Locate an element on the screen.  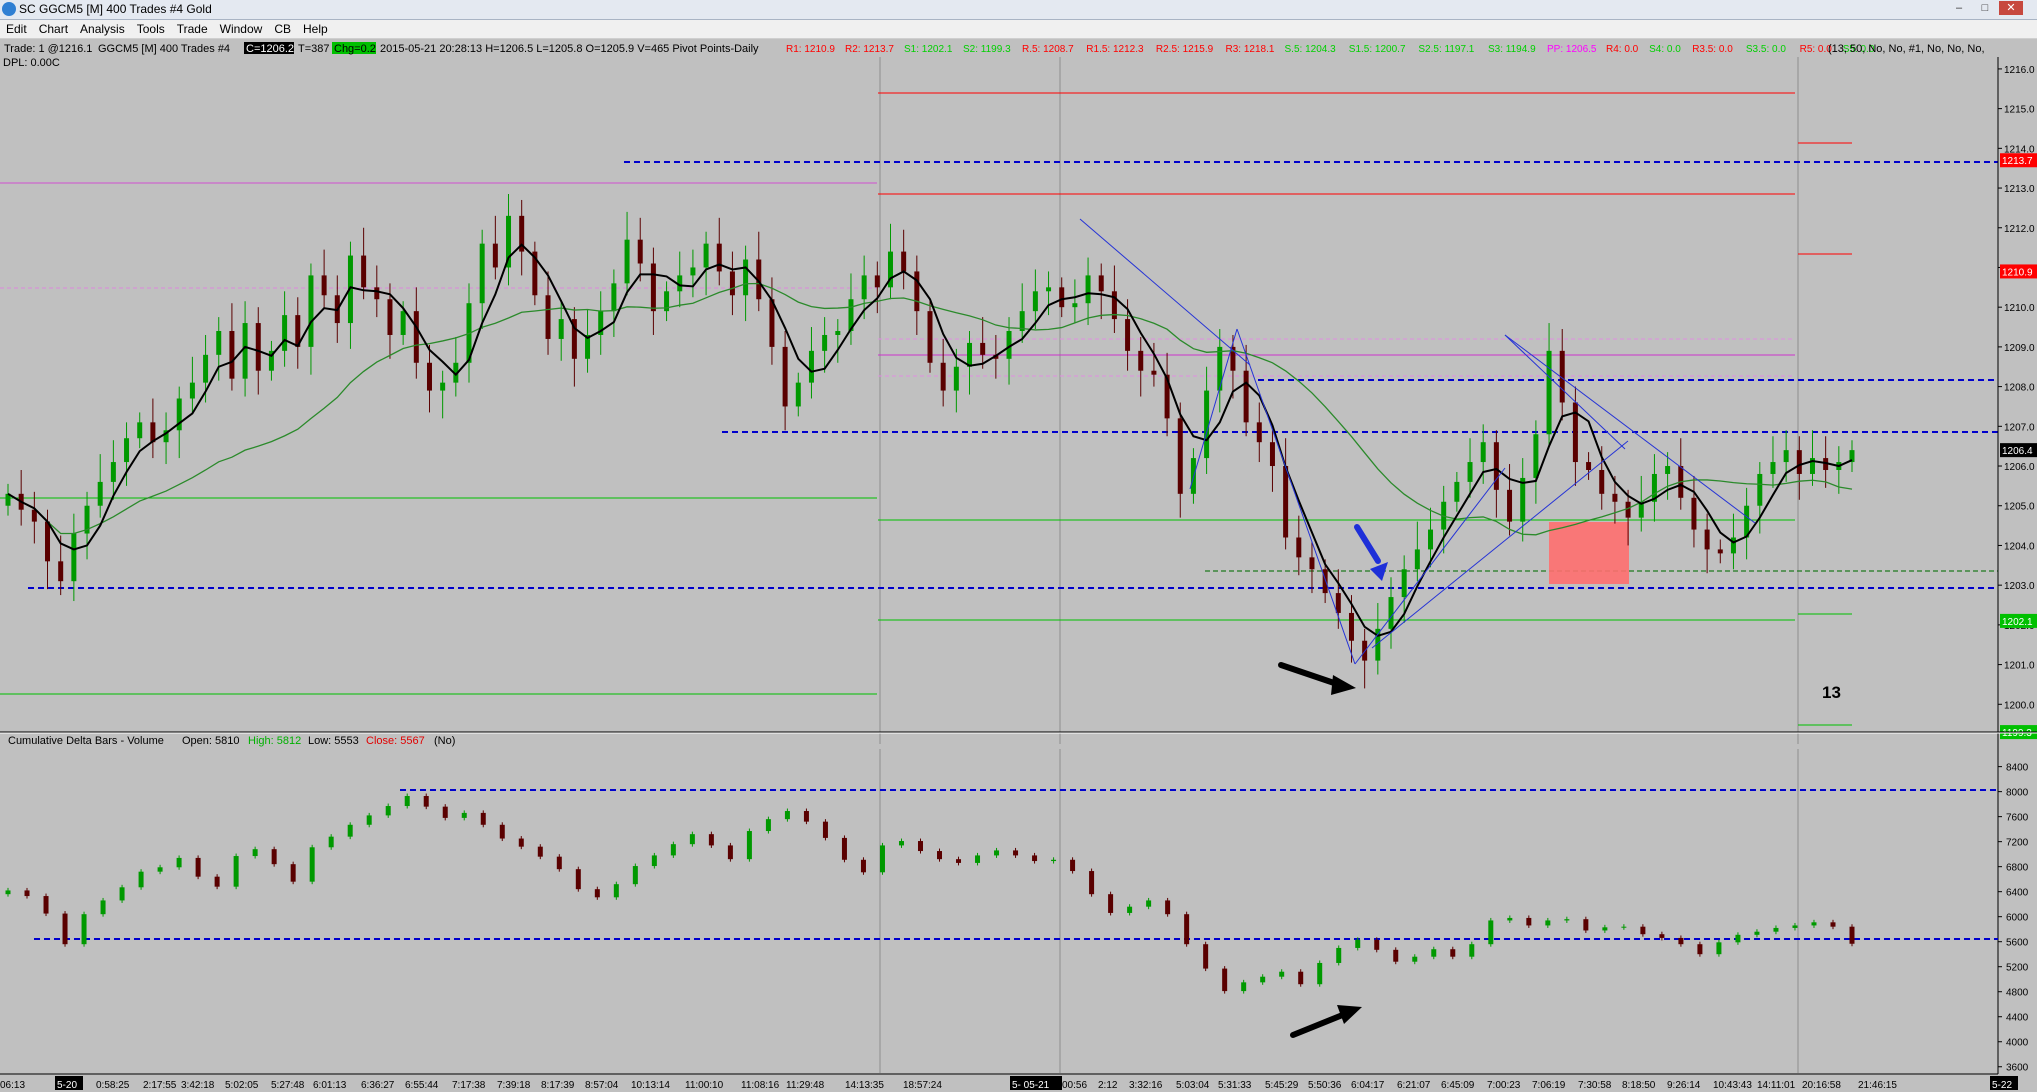
price-tick-label: 1200.0 is located at coordinates (2019, 705).